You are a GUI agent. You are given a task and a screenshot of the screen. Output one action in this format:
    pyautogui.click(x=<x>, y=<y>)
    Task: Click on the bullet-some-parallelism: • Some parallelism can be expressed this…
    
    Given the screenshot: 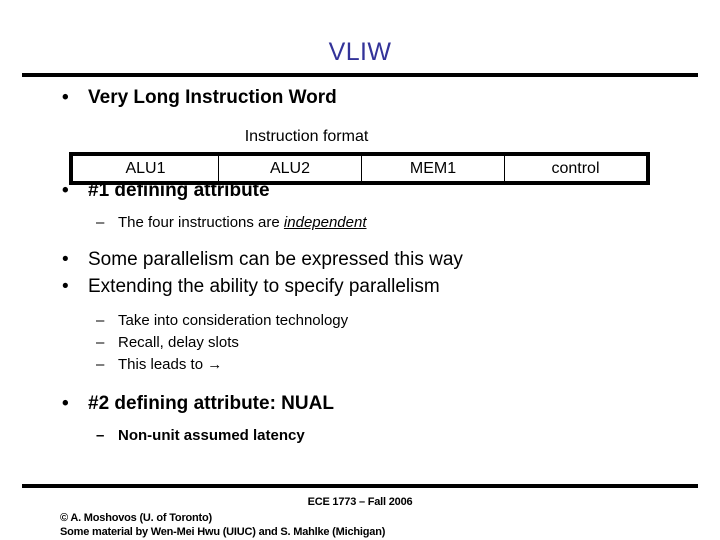 What is the action you would take?
    pyautogui.click(x=360, y=259)
    